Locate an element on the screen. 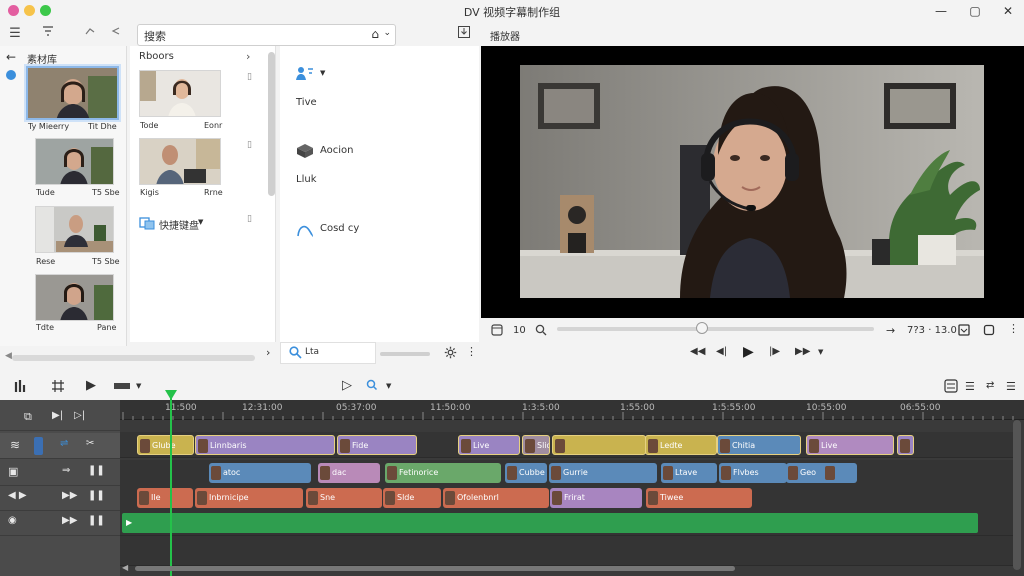  maximize-button: ▢ is located at coordinates (975, 11).